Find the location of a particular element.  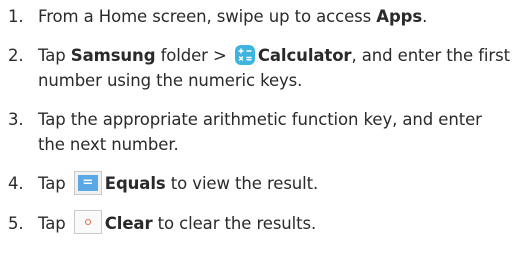

equals-glyph: = is located at coordinates (87, 182).